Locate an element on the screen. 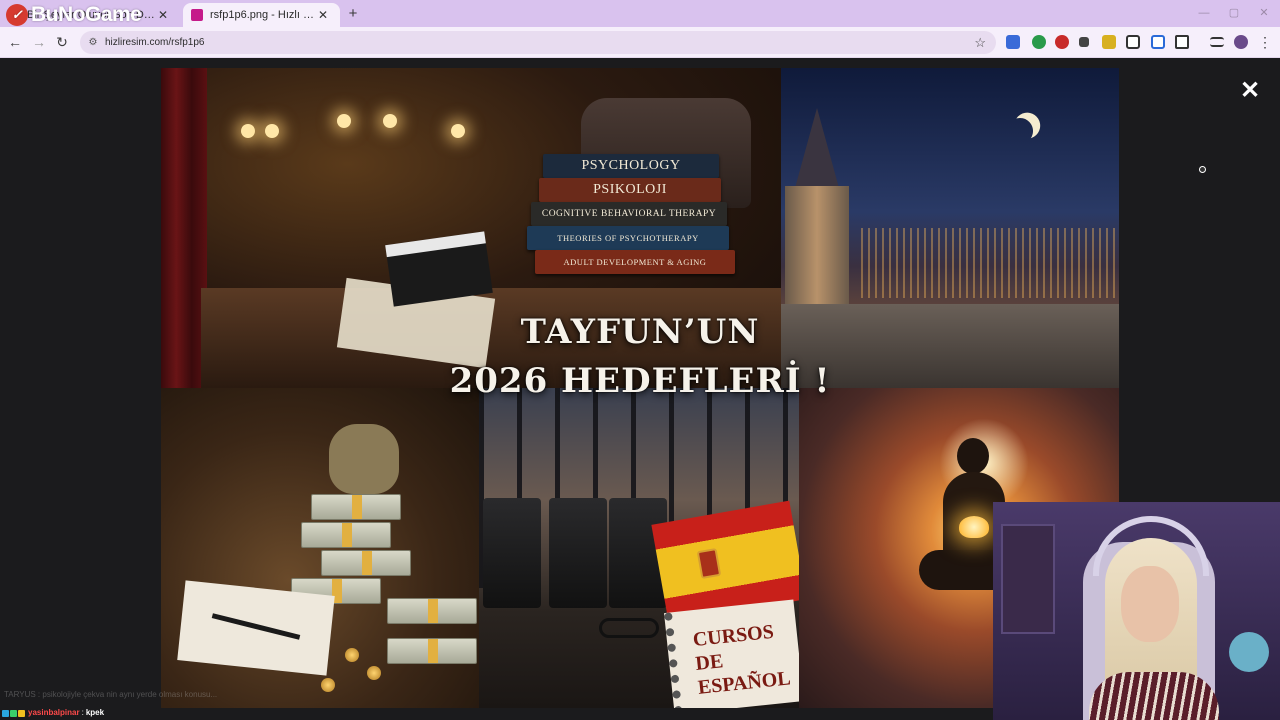 Image resolution: width=1280 pixels, height=720 pixels. background-shelf is located at coordinates (1028, 579).